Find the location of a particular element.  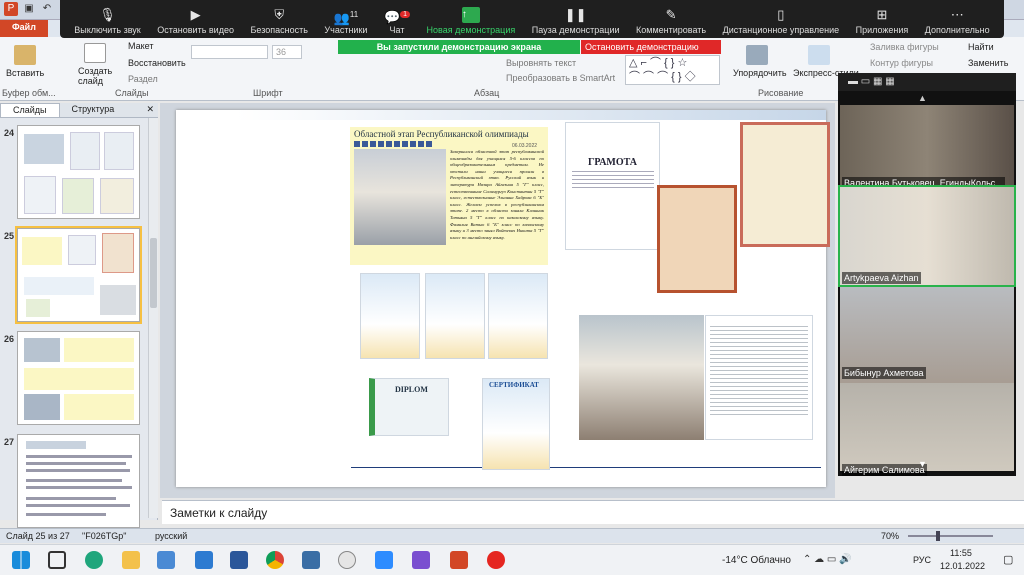

quick-access-toolbar: P ▣ ↶ is located at coordinates (27, 9).